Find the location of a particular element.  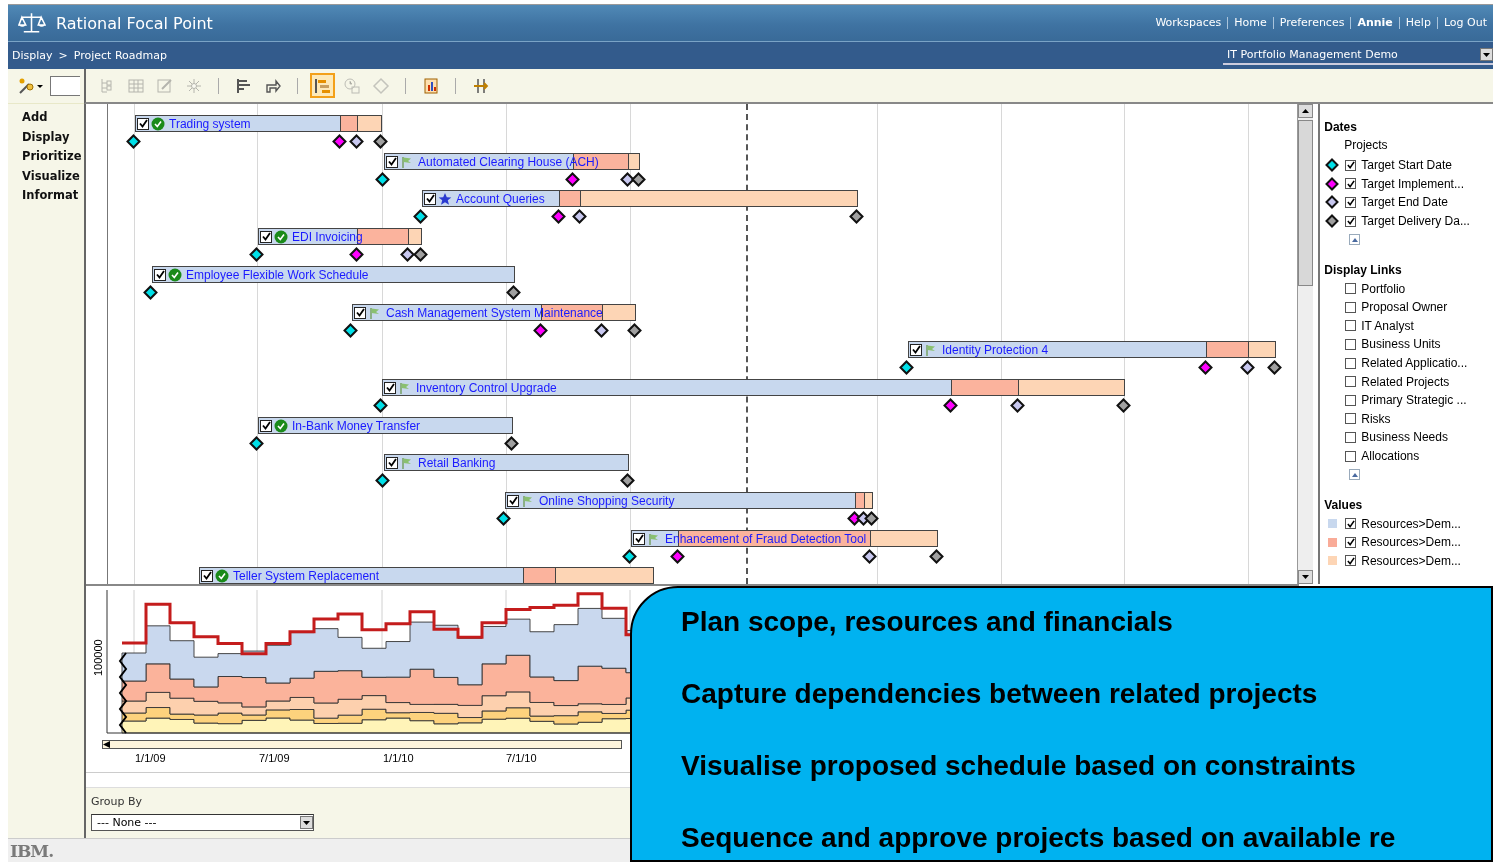

group-by-dropdown: --- None --- is located at coordinates (202, 822).